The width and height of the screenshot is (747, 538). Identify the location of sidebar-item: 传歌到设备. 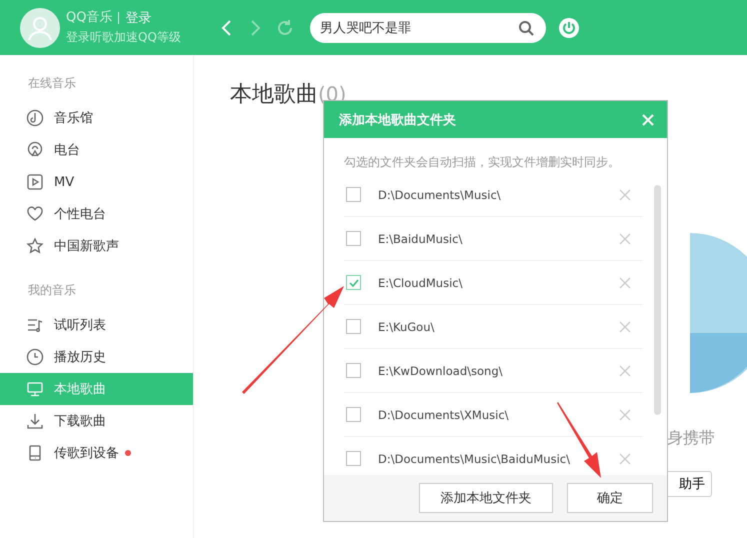
(96, 453).